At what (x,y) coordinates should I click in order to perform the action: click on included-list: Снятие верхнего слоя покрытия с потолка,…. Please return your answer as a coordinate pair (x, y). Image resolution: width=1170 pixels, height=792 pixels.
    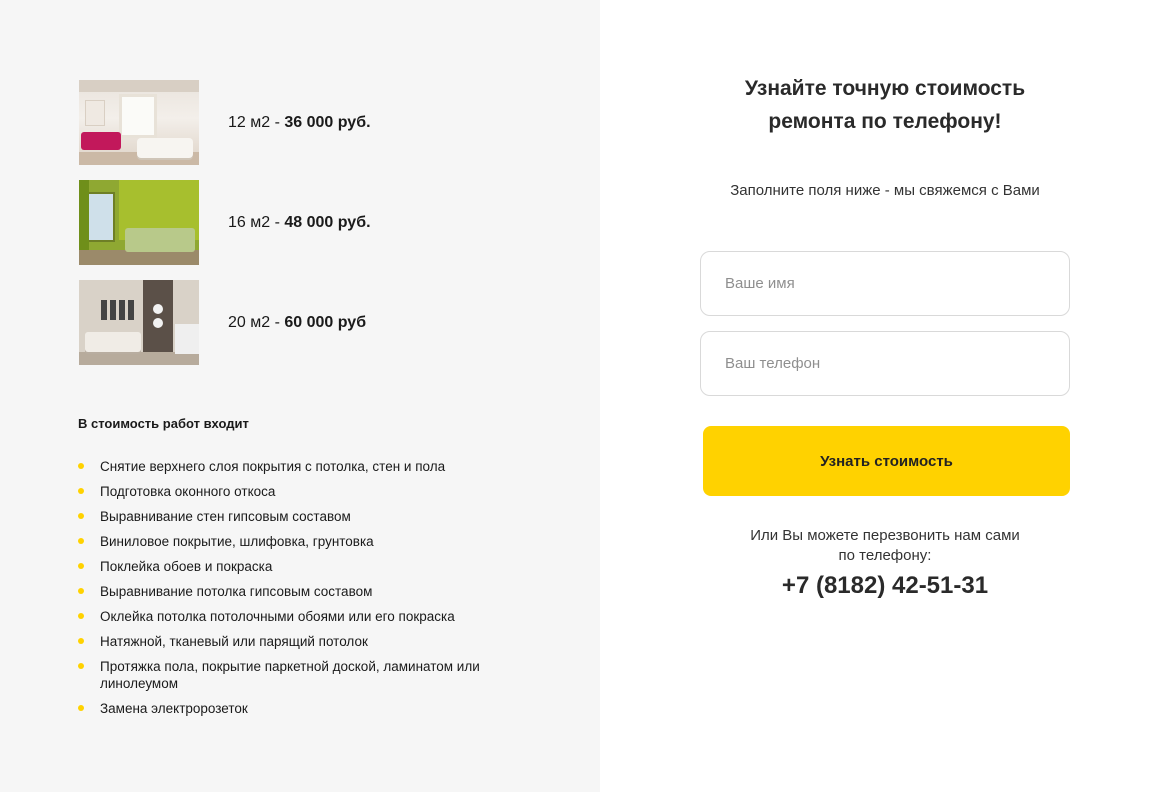
    Looking at the image, I should click on (298, 591).